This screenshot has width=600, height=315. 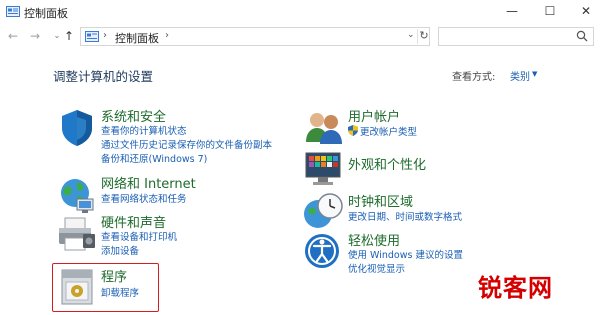 I want to click on link-use-recommended-settings: 使用 Windows 建议的设置, so click(x=405, y=254).